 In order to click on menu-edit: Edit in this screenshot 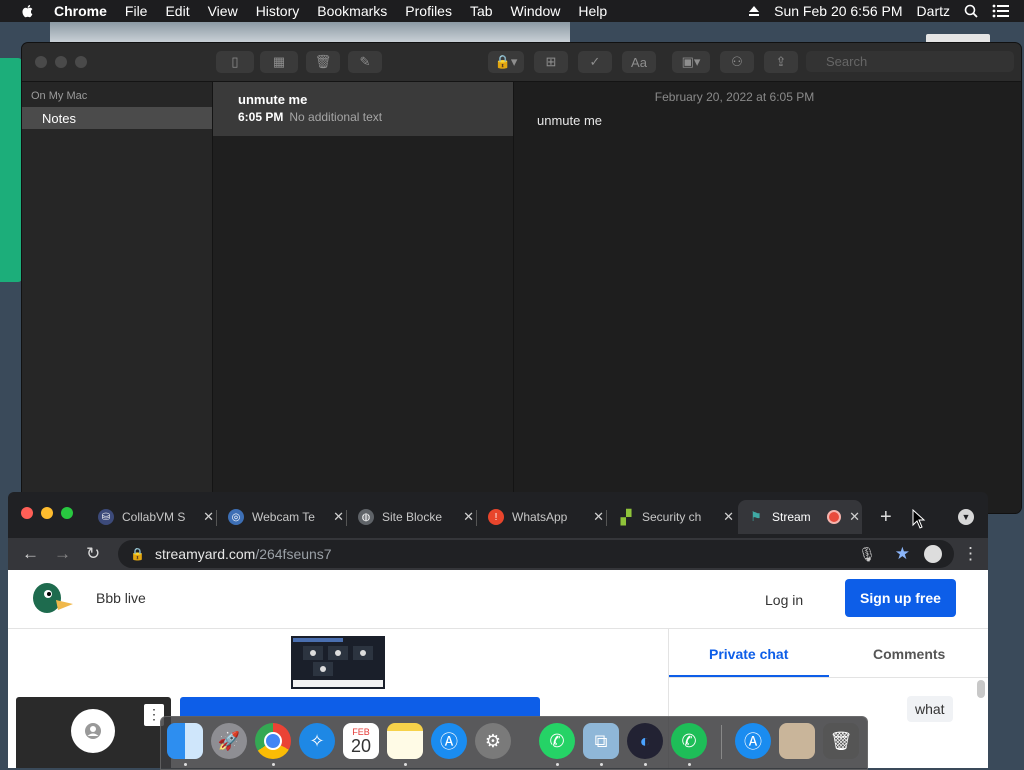, I will do `click(177, 11)`.